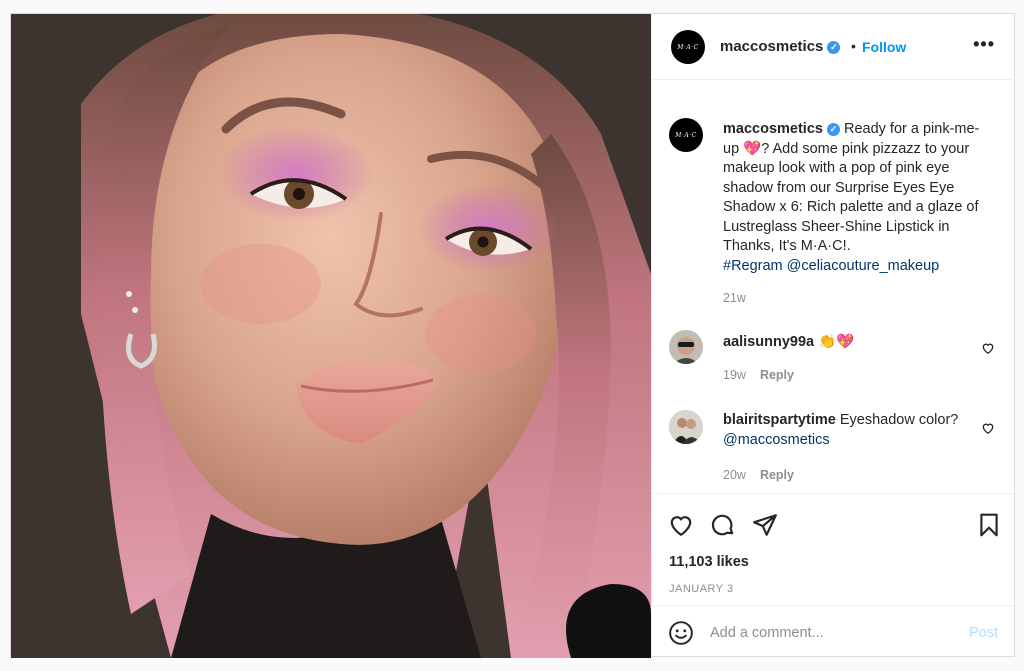  What do you see at coordinates (773, 129) in the screenshot?
I see `caption-username: maccosmetics` at bounding box center [773, 129].